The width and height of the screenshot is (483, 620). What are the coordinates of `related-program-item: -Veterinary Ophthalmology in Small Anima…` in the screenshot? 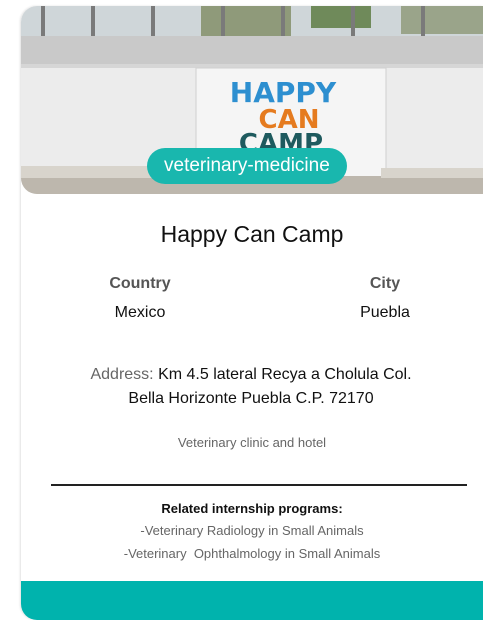 It's located at (252, 553).